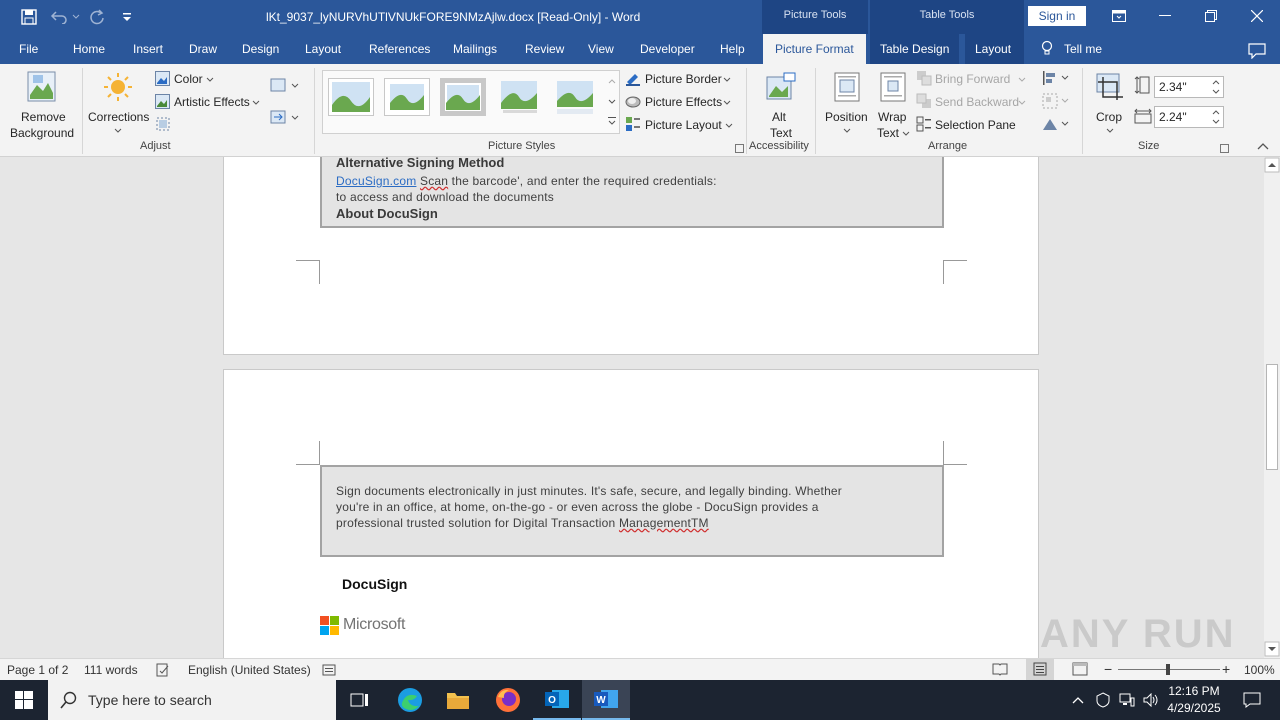  I want to click on position-button: Position, so click(847, 103).